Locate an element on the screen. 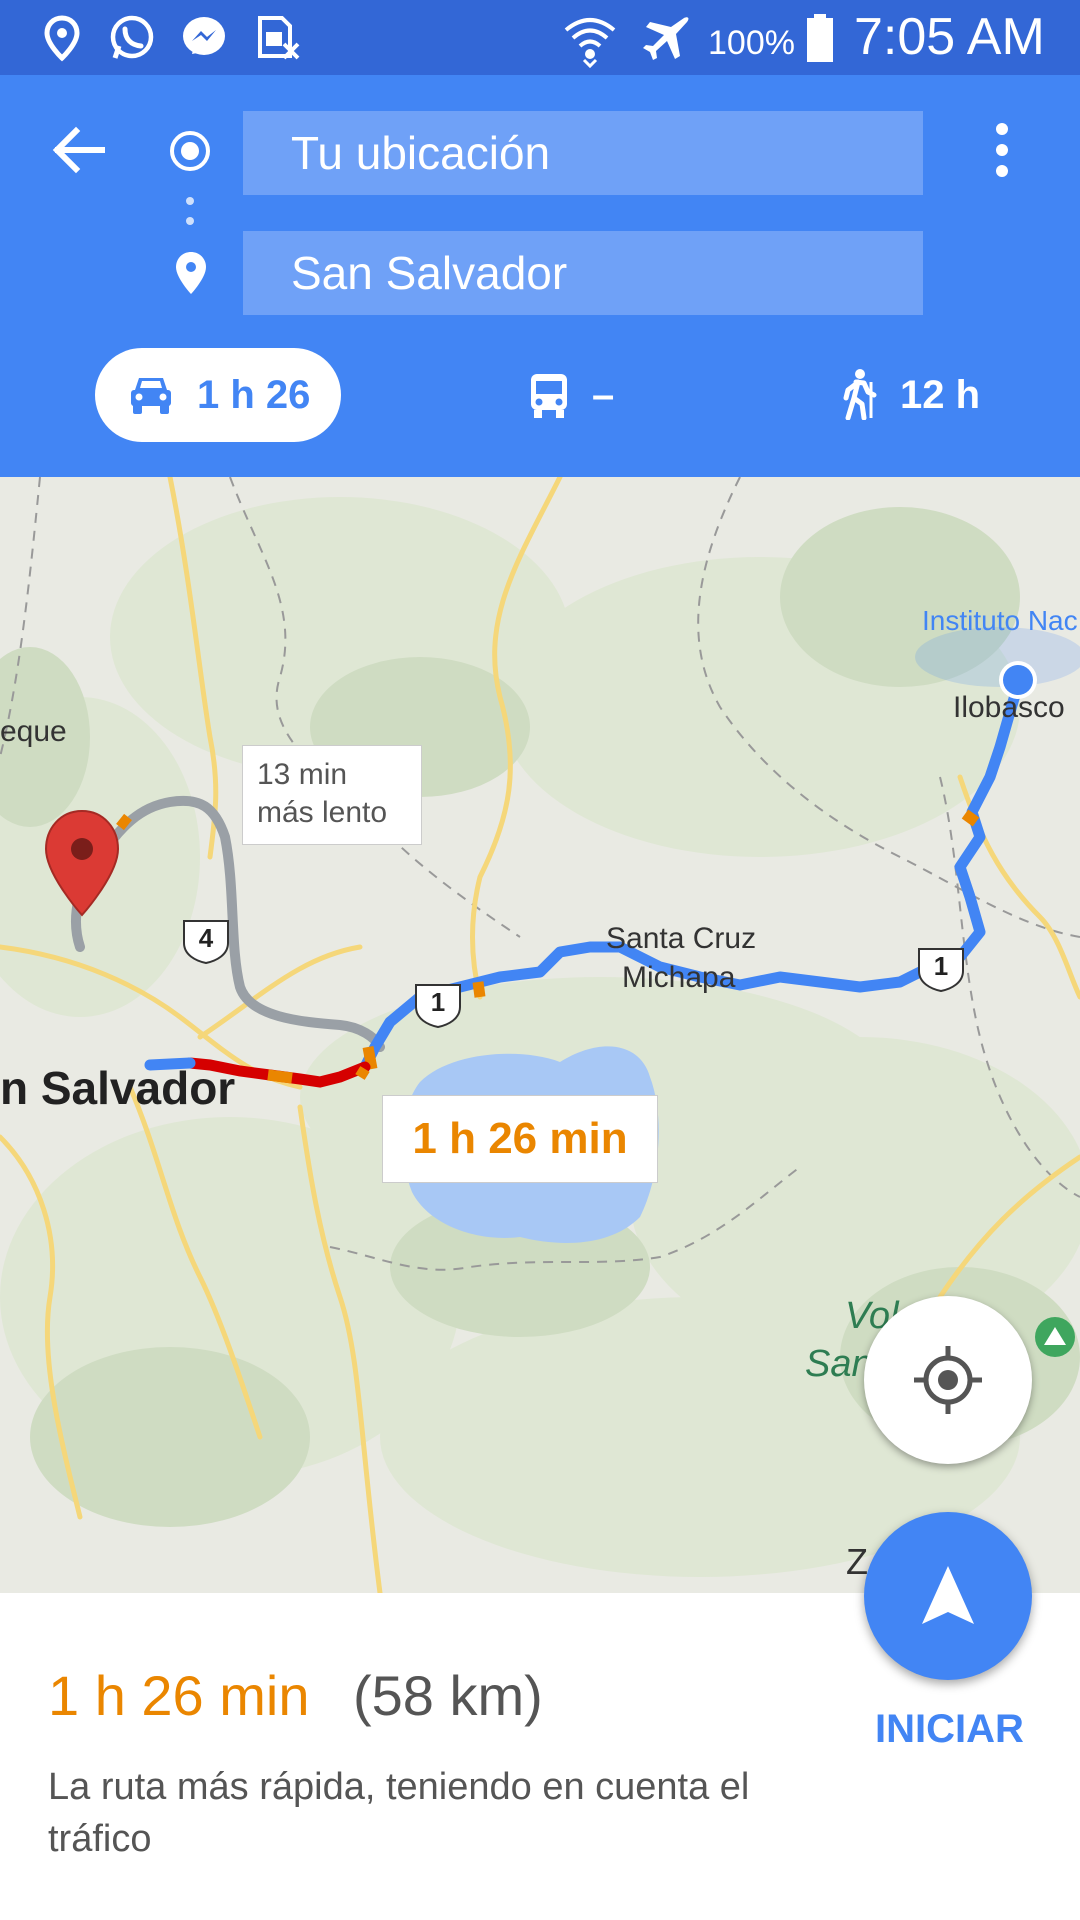  alternate-route-delay: 13 min is located at coordinates (302, 774).